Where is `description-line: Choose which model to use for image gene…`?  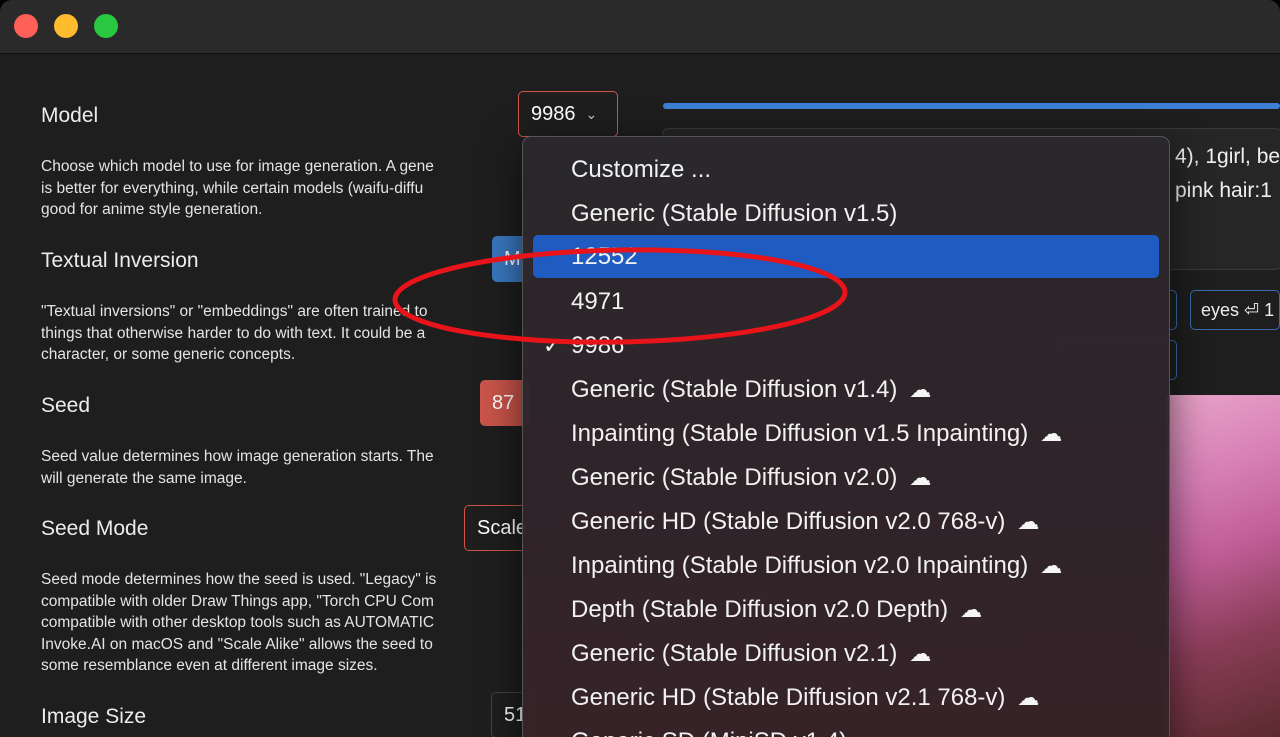
description-line: Choose which model to use for image gene… is located at coordinates (237, 166).